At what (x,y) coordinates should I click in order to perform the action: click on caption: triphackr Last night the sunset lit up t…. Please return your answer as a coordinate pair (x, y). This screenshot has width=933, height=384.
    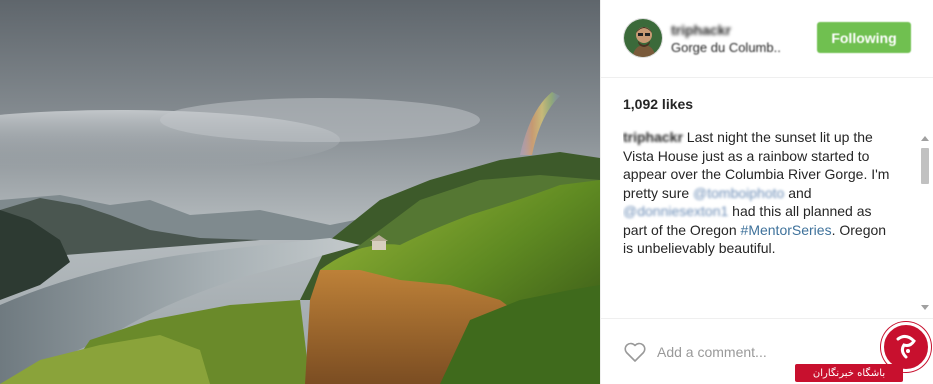
    Looking at the image, I should click on (758, 193).